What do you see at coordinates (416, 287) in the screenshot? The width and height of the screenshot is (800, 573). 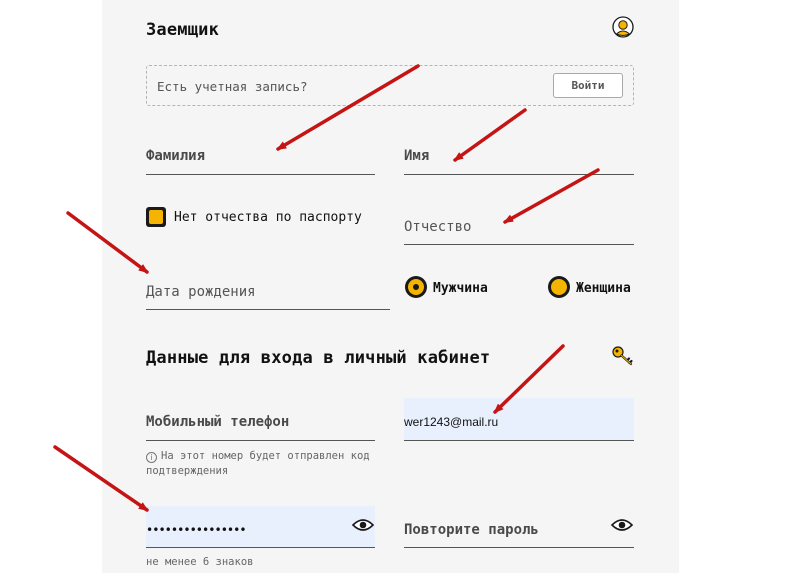 I see `gender-male-radio` at bounding box center [416, 287].